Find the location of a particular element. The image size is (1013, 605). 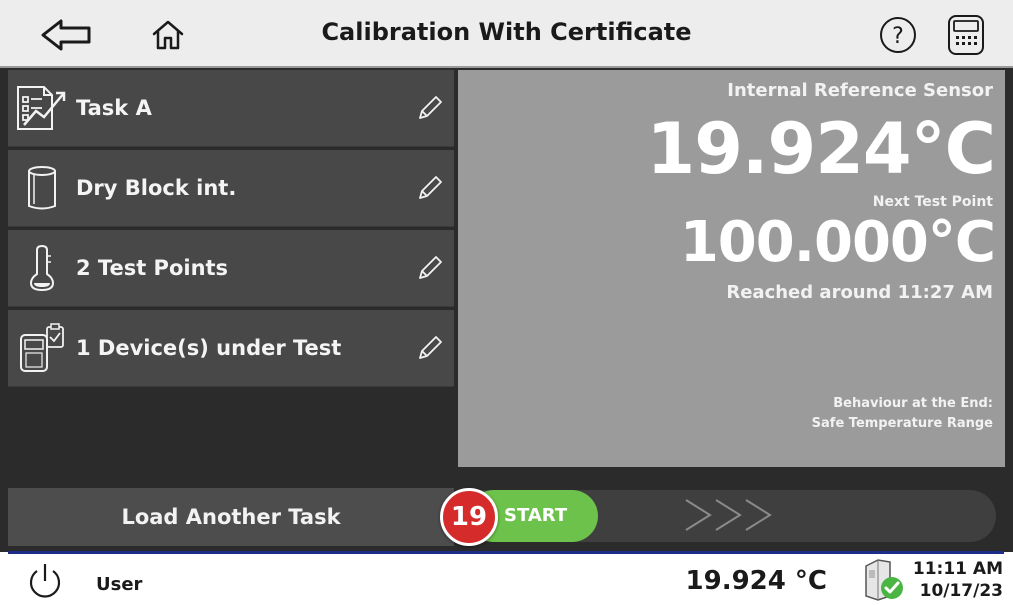

clock-time: 11:11 AM is located at coordinates (957, 569).